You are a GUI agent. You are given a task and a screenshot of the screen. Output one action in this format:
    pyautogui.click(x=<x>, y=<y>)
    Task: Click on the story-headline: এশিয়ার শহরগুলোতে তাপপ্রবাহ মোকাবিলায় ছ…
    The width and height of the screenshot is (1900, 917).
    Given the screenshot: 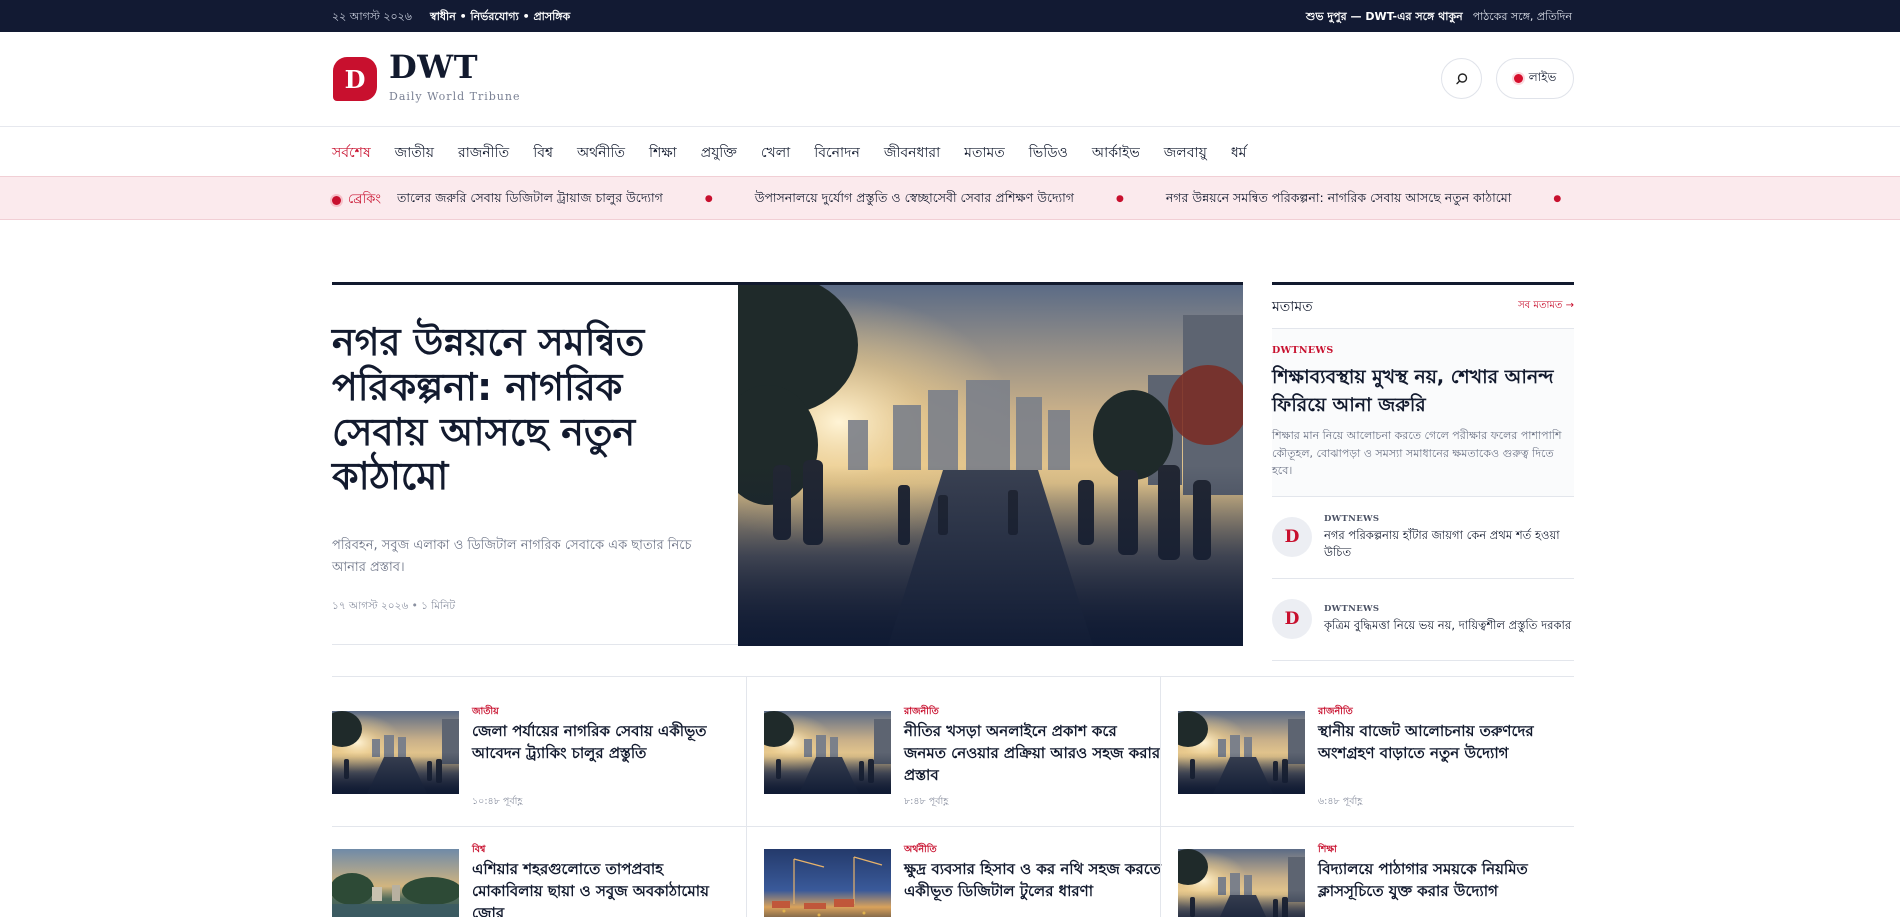 What is the action you would take?
    pyautogui.click(x=601, y=888)
    